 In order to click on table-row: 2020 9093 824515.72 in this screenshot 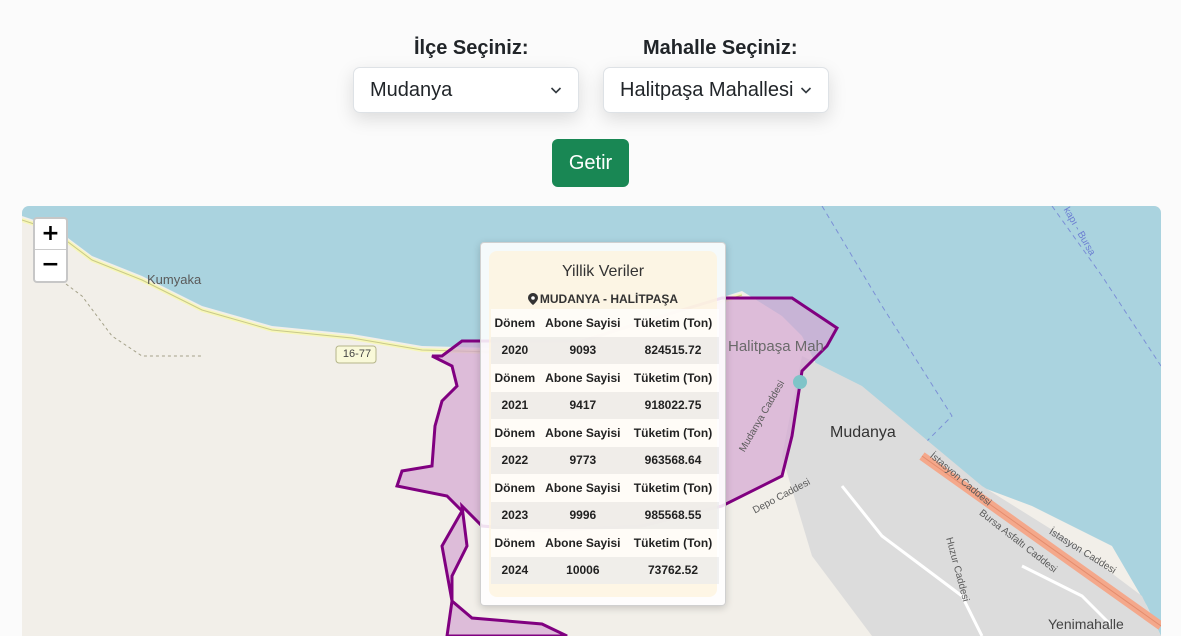, I will do `click(605, 350)`.